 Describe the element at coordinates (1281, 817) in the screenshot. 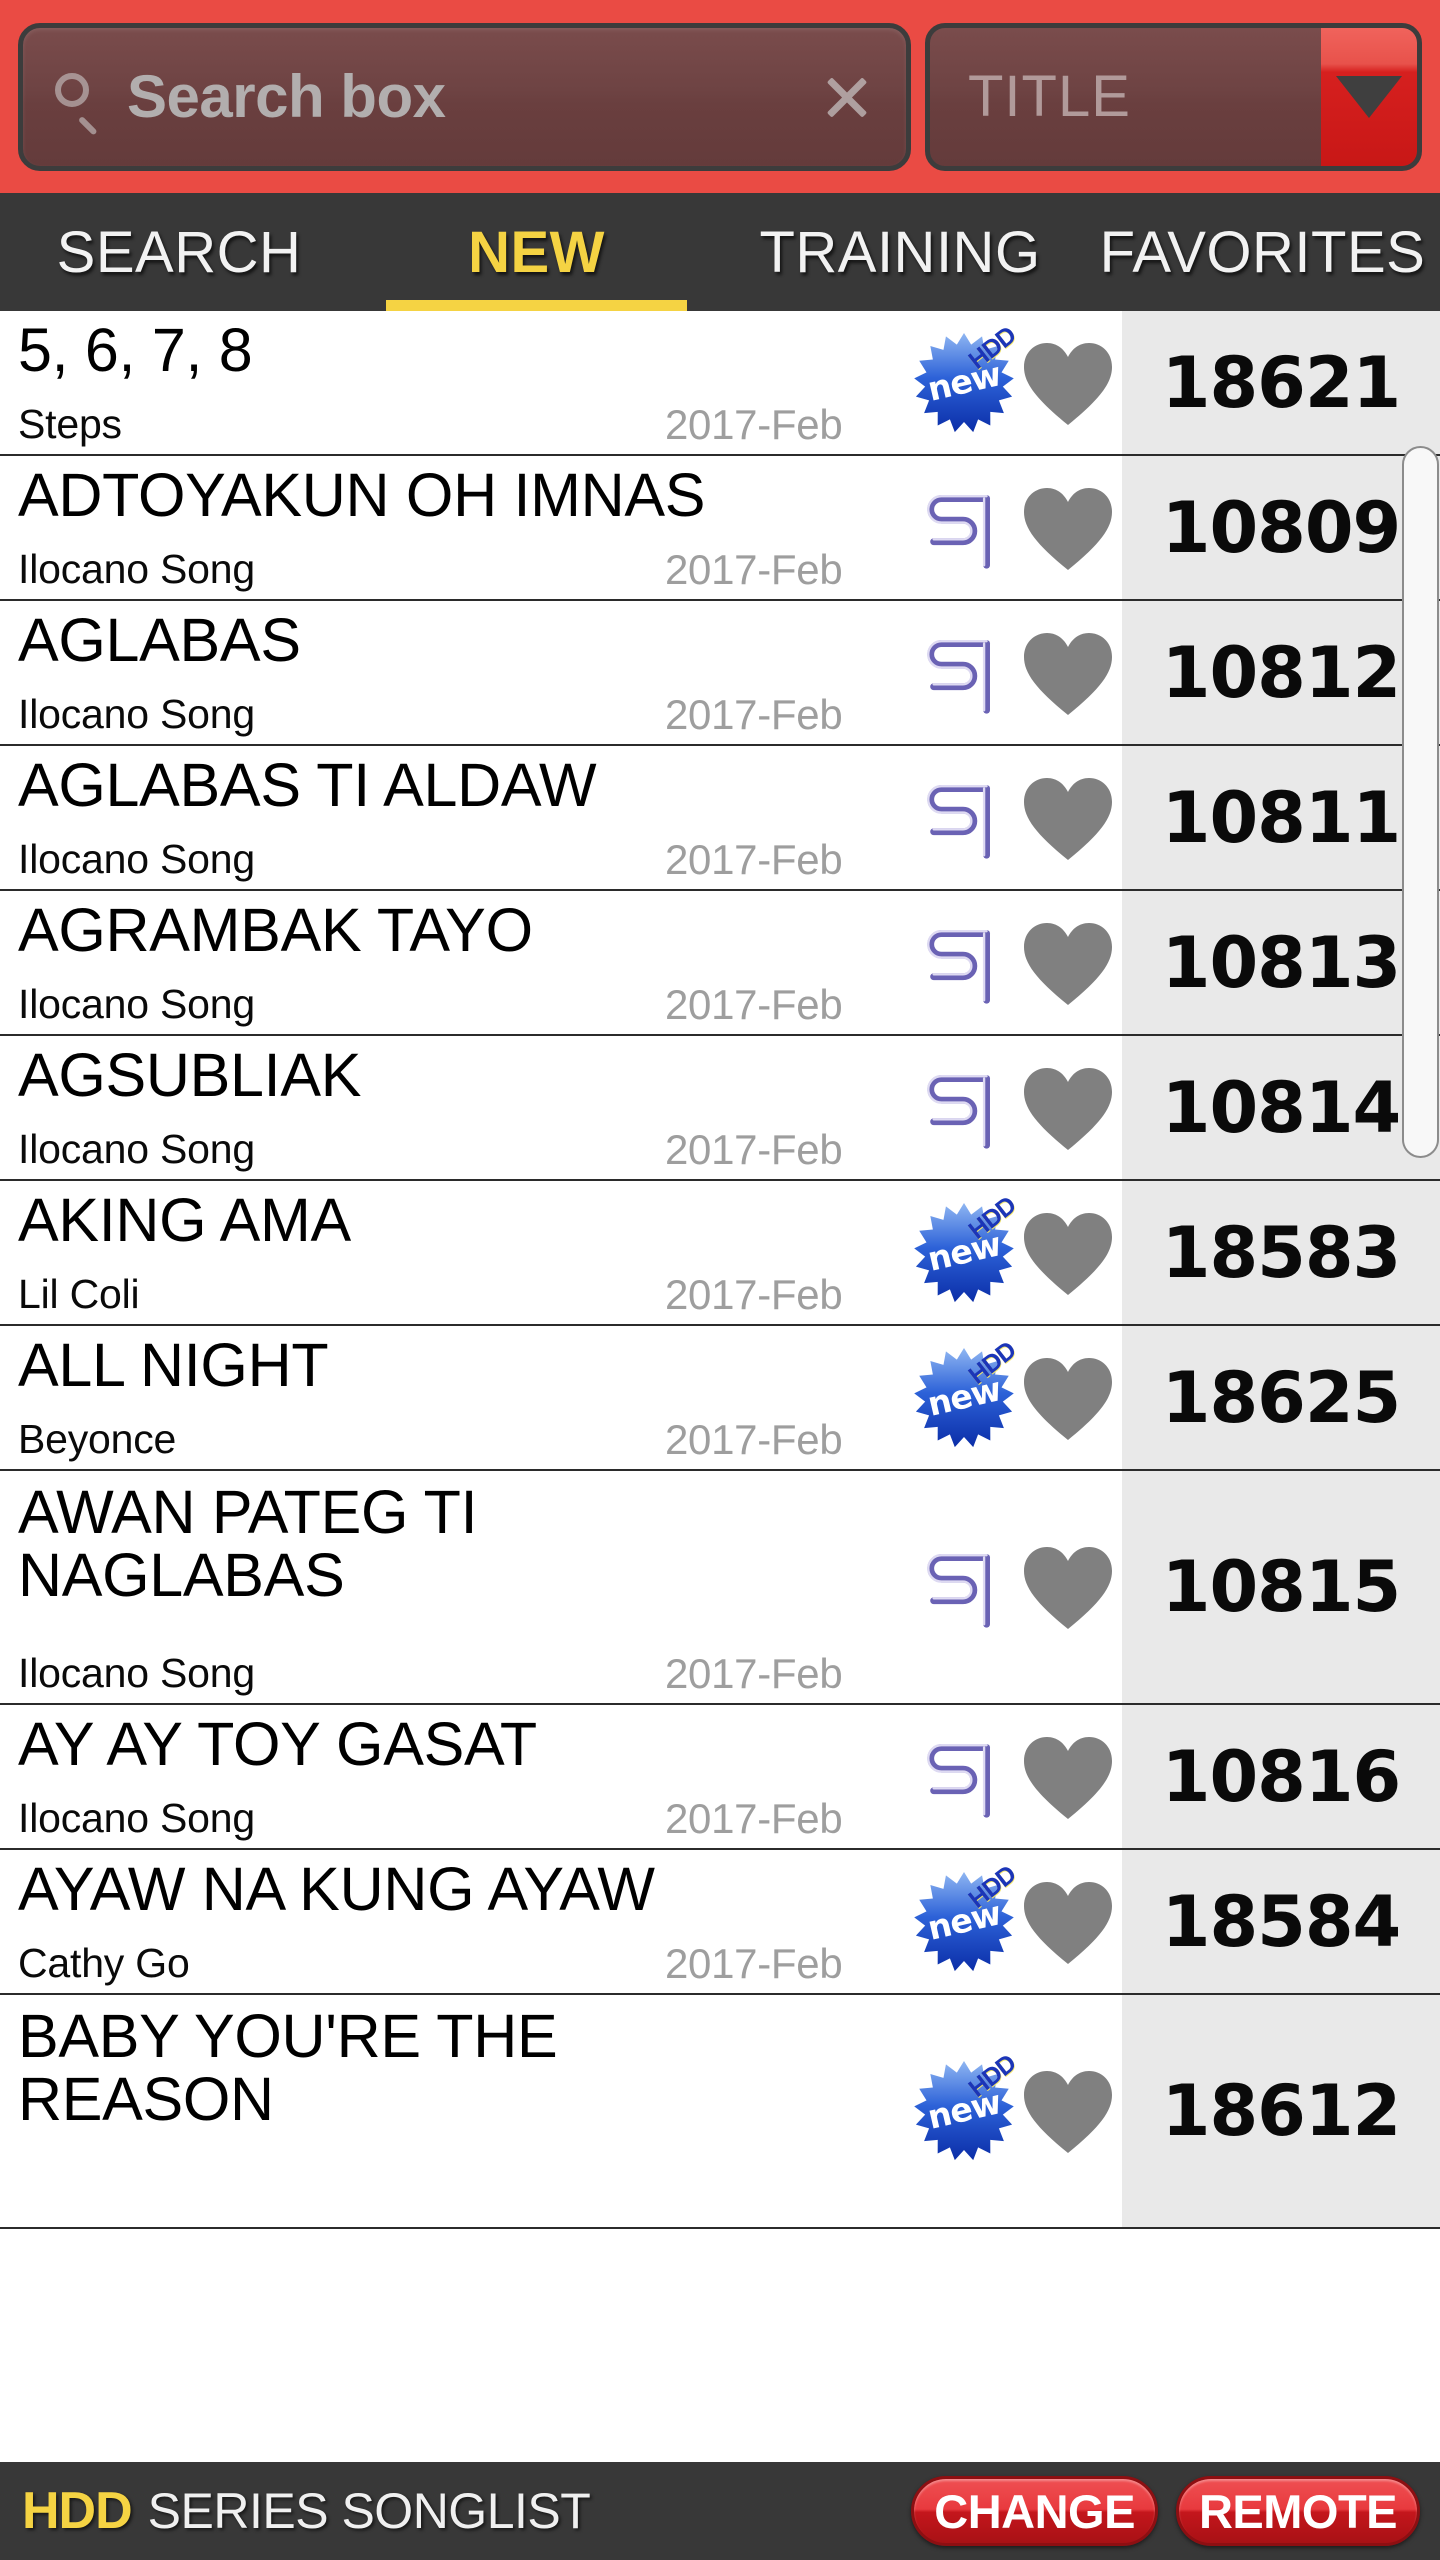

I see `song-number-cell: 10811` at that location.